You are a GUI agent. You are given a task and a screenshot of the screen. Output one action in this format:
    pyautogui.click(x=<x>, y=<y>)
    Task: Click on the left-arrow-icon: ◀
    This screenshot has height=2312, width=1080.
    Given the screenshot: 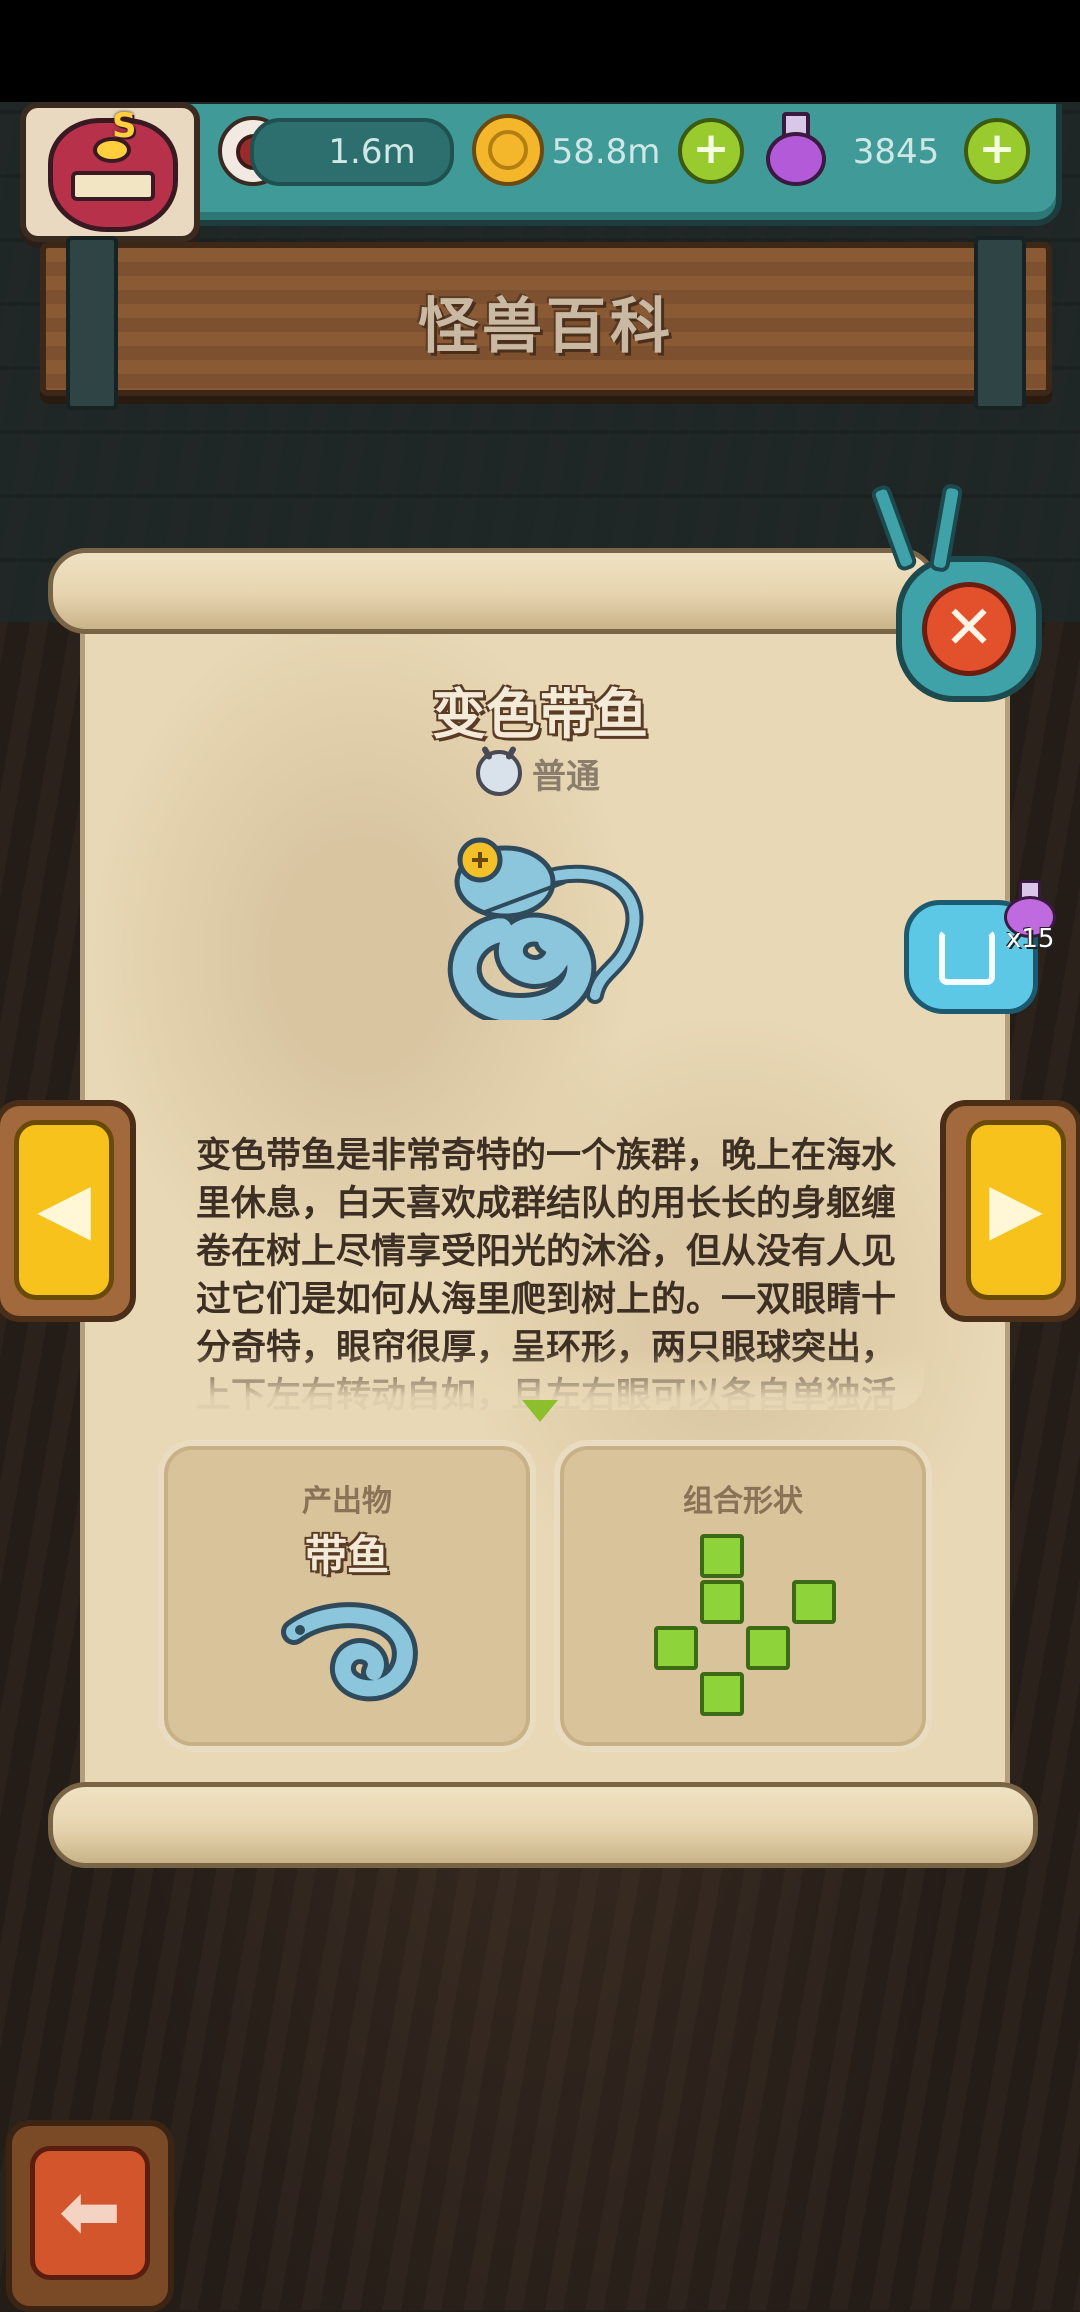 What is the action you would take?
    pyautogui.click(x=64, y=1210)
    